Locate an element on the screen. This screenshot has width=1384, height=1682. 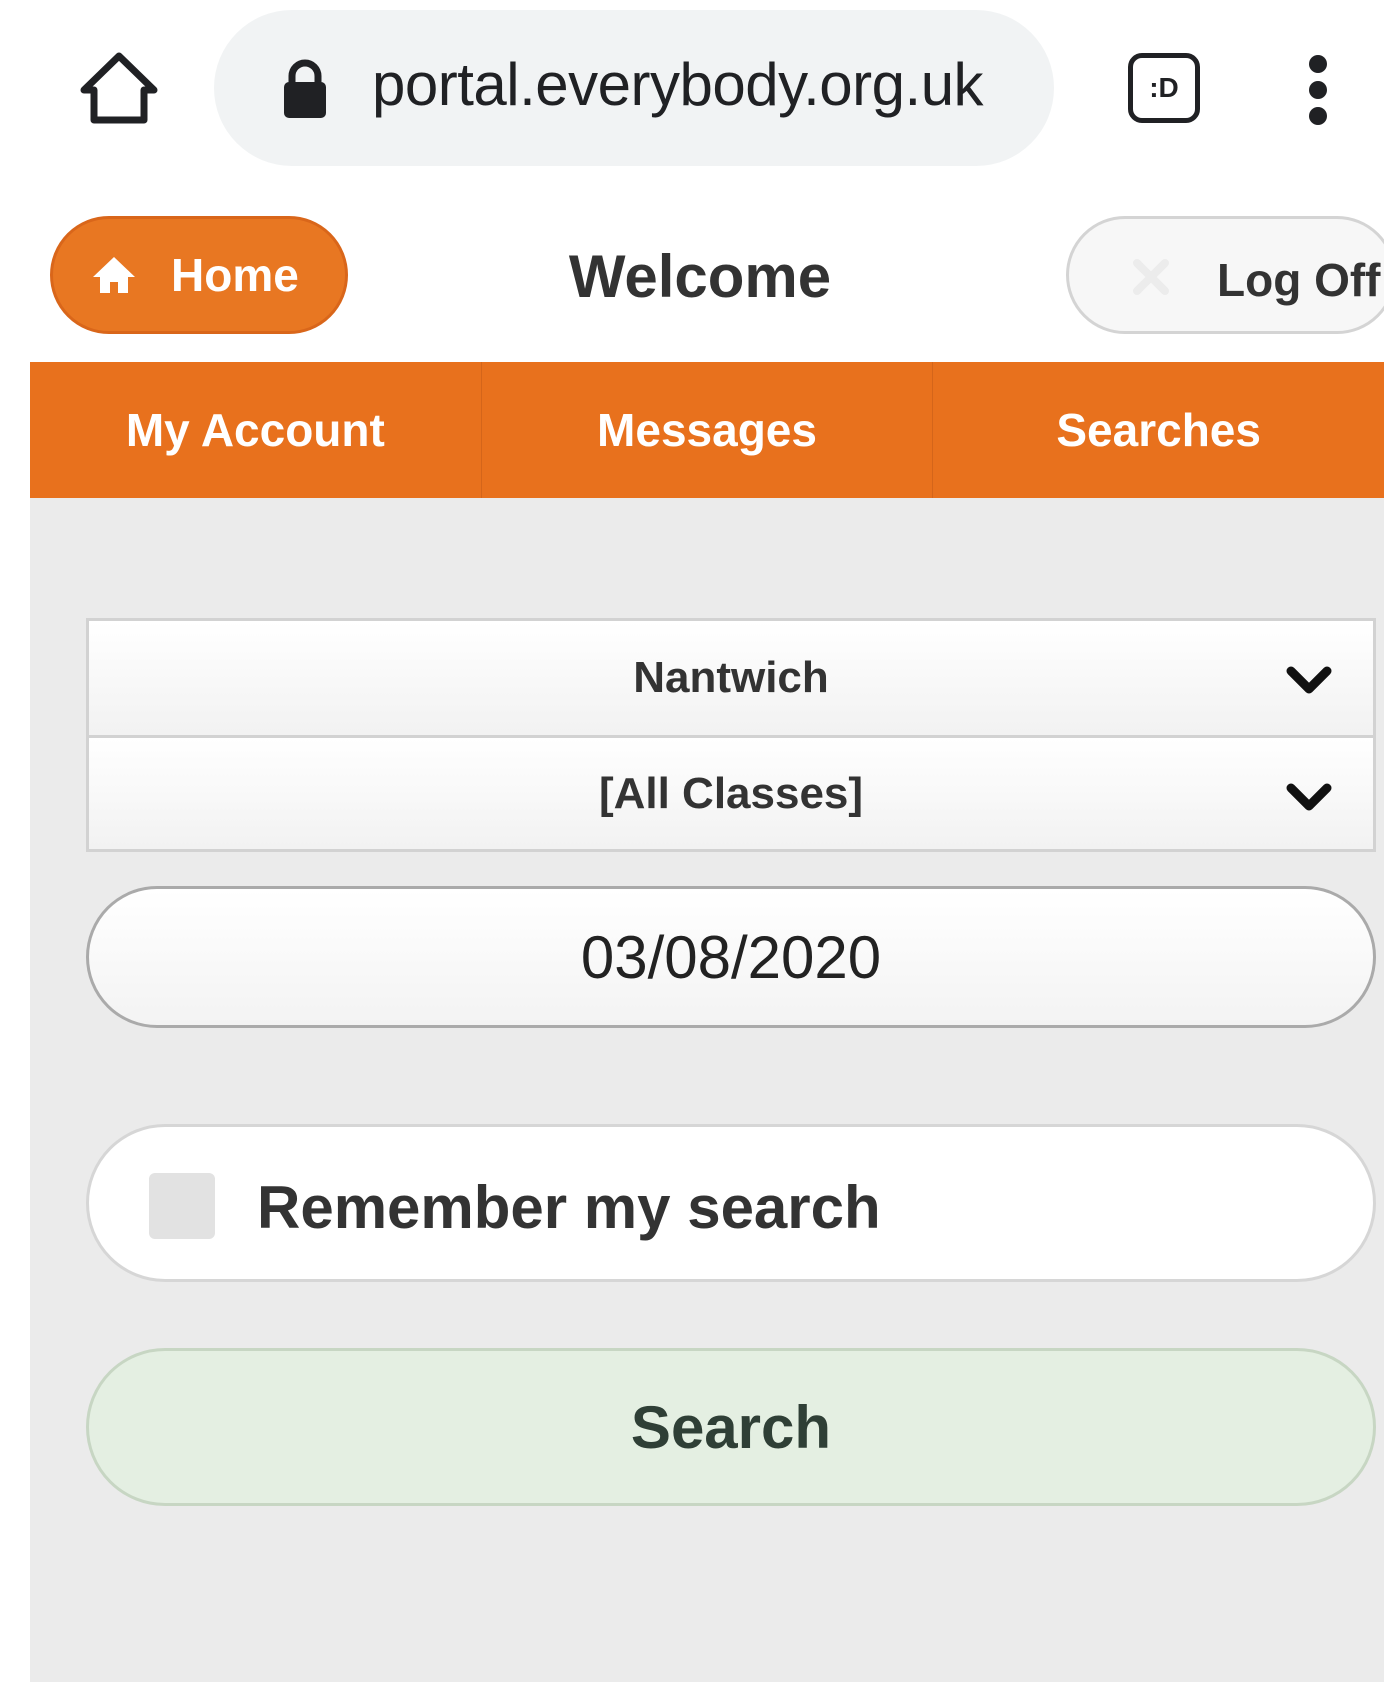
home-button-label: Home is located at coordinates (235, 275).